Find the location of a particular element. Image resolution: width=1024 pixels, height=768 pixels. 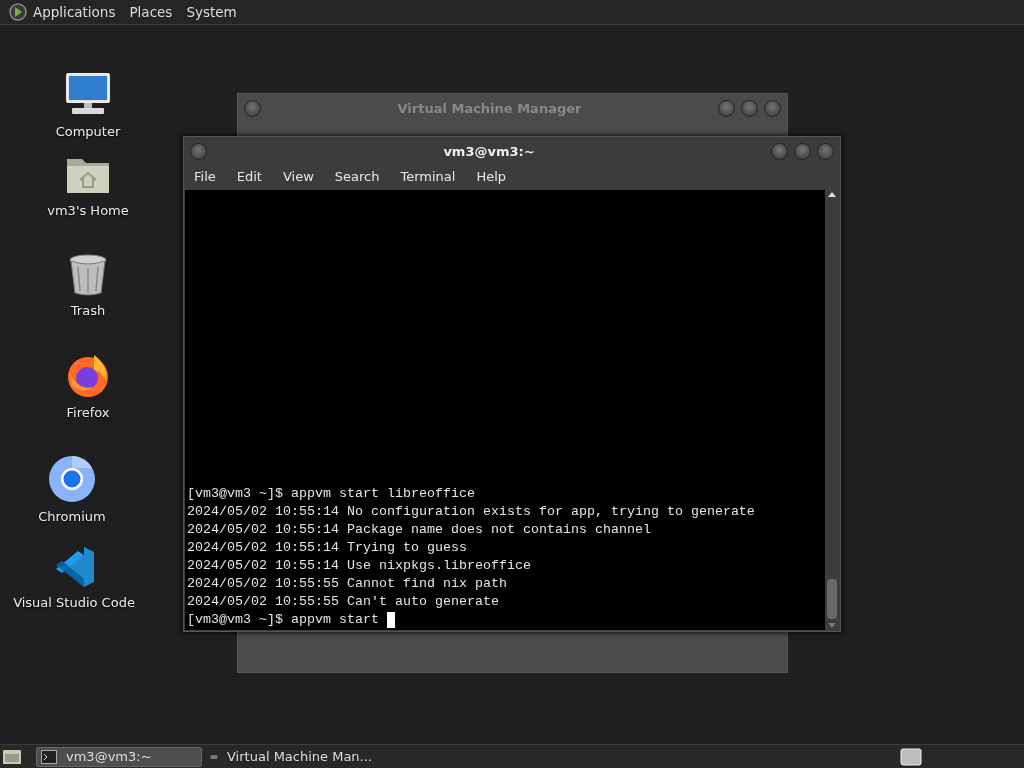

scroll-down-icon is located at coordinates (832, 625).